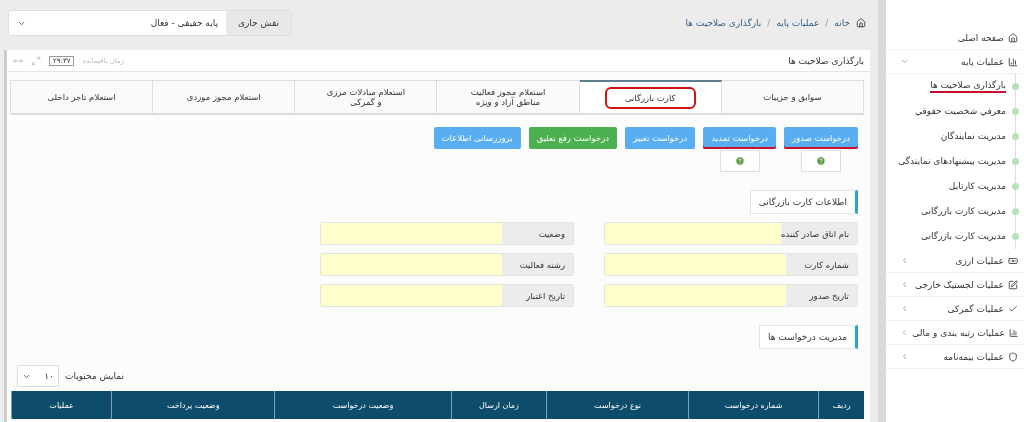 This screenshot has height=422, width=1024. I want to click on role-value: پایه حقیقی - فعال, so click(184, 23).